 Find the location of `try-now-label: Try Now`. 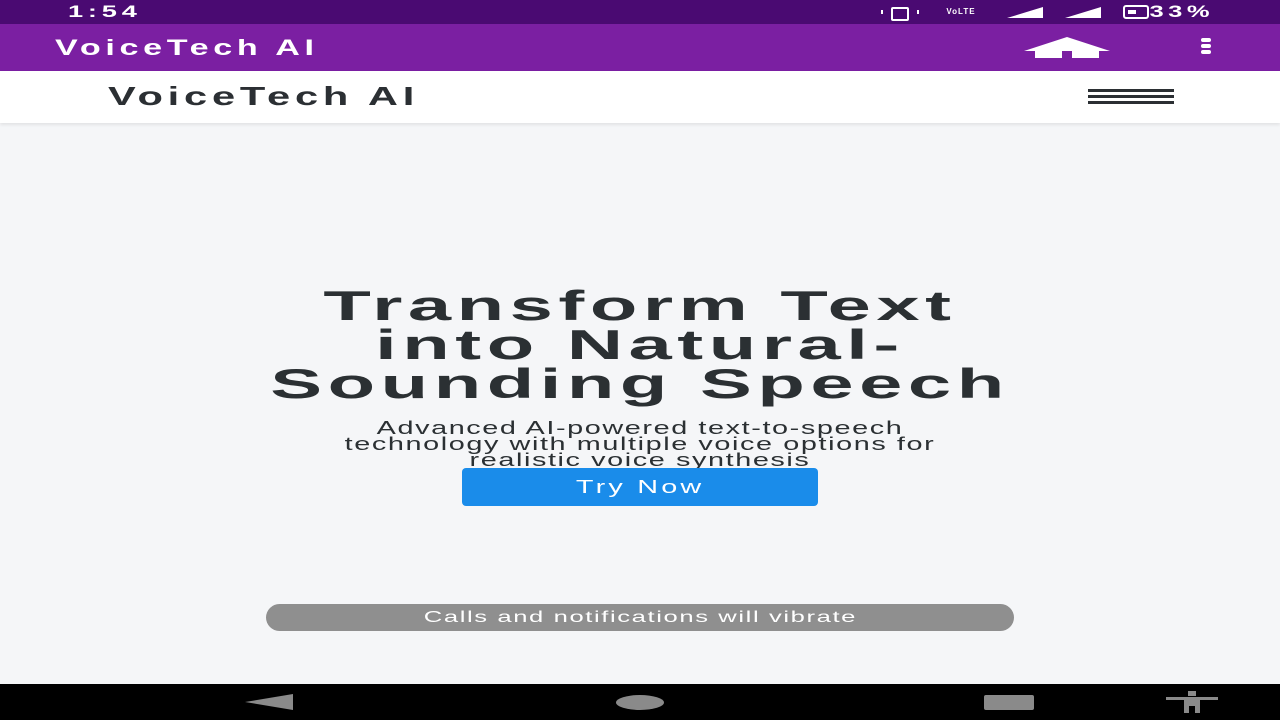

try-now-label: Try Now is located at coordinates (640, 486).